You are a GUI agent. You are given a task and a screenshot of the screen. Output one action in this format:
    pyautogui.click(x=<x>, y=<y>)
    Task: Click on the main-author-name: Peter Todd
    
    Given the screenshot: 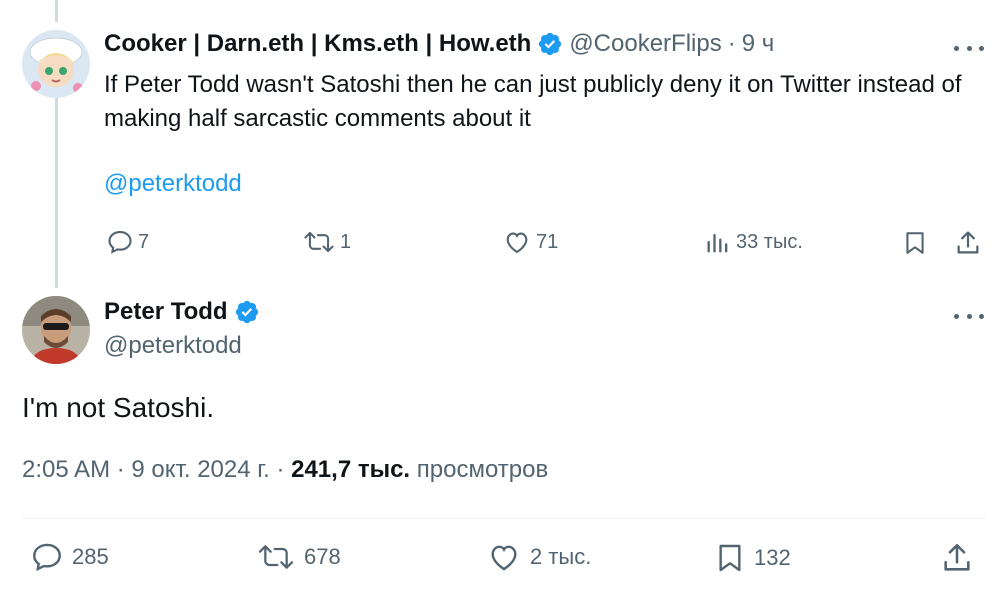 What is the action you would take?
    pyautogui.click(x=166, y=312)
    